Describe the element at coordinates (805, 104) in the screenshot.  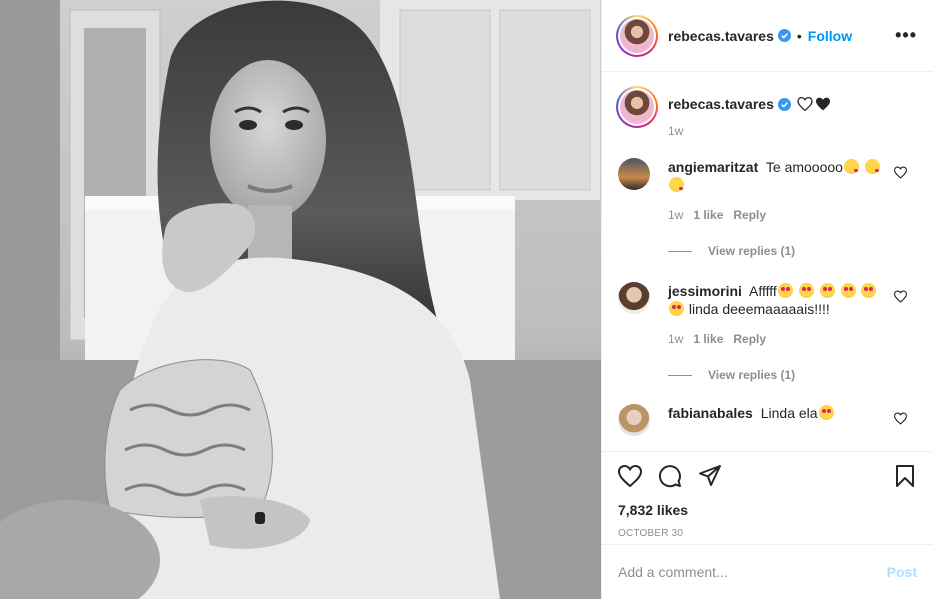
I see `white-heart-icon` at that location.